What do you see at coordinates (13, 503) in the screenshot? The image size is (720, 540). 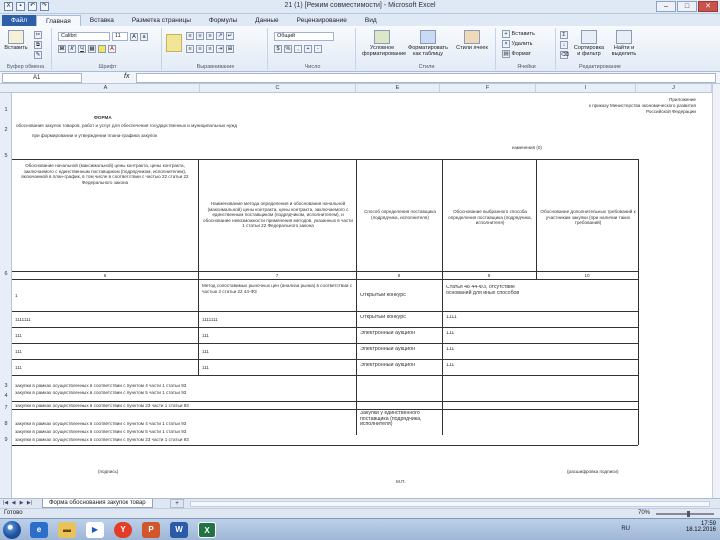 I see `prev-sheet-icon: ◀` at bounding box center [13, 503].